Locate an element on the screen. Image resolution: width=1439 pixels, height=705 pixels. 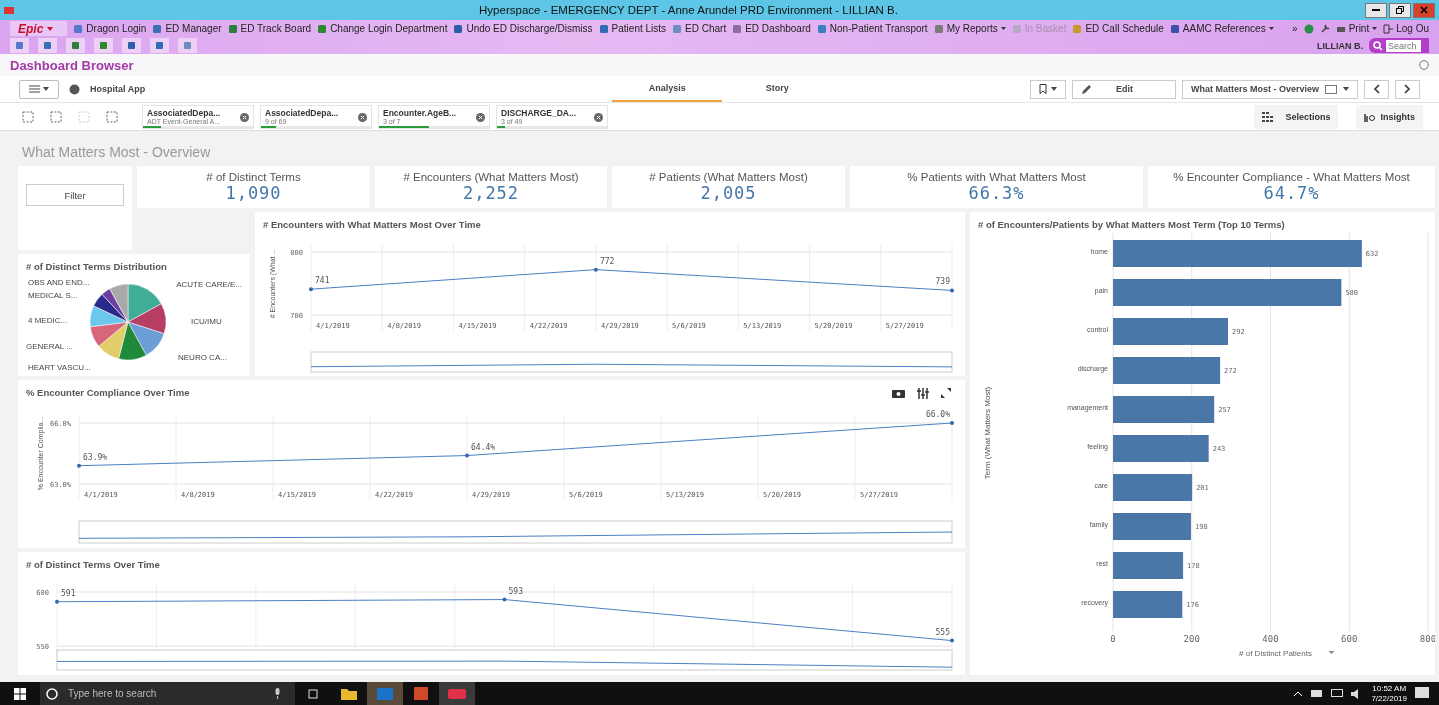
minimize-button is located at coordinates (1376, 10).